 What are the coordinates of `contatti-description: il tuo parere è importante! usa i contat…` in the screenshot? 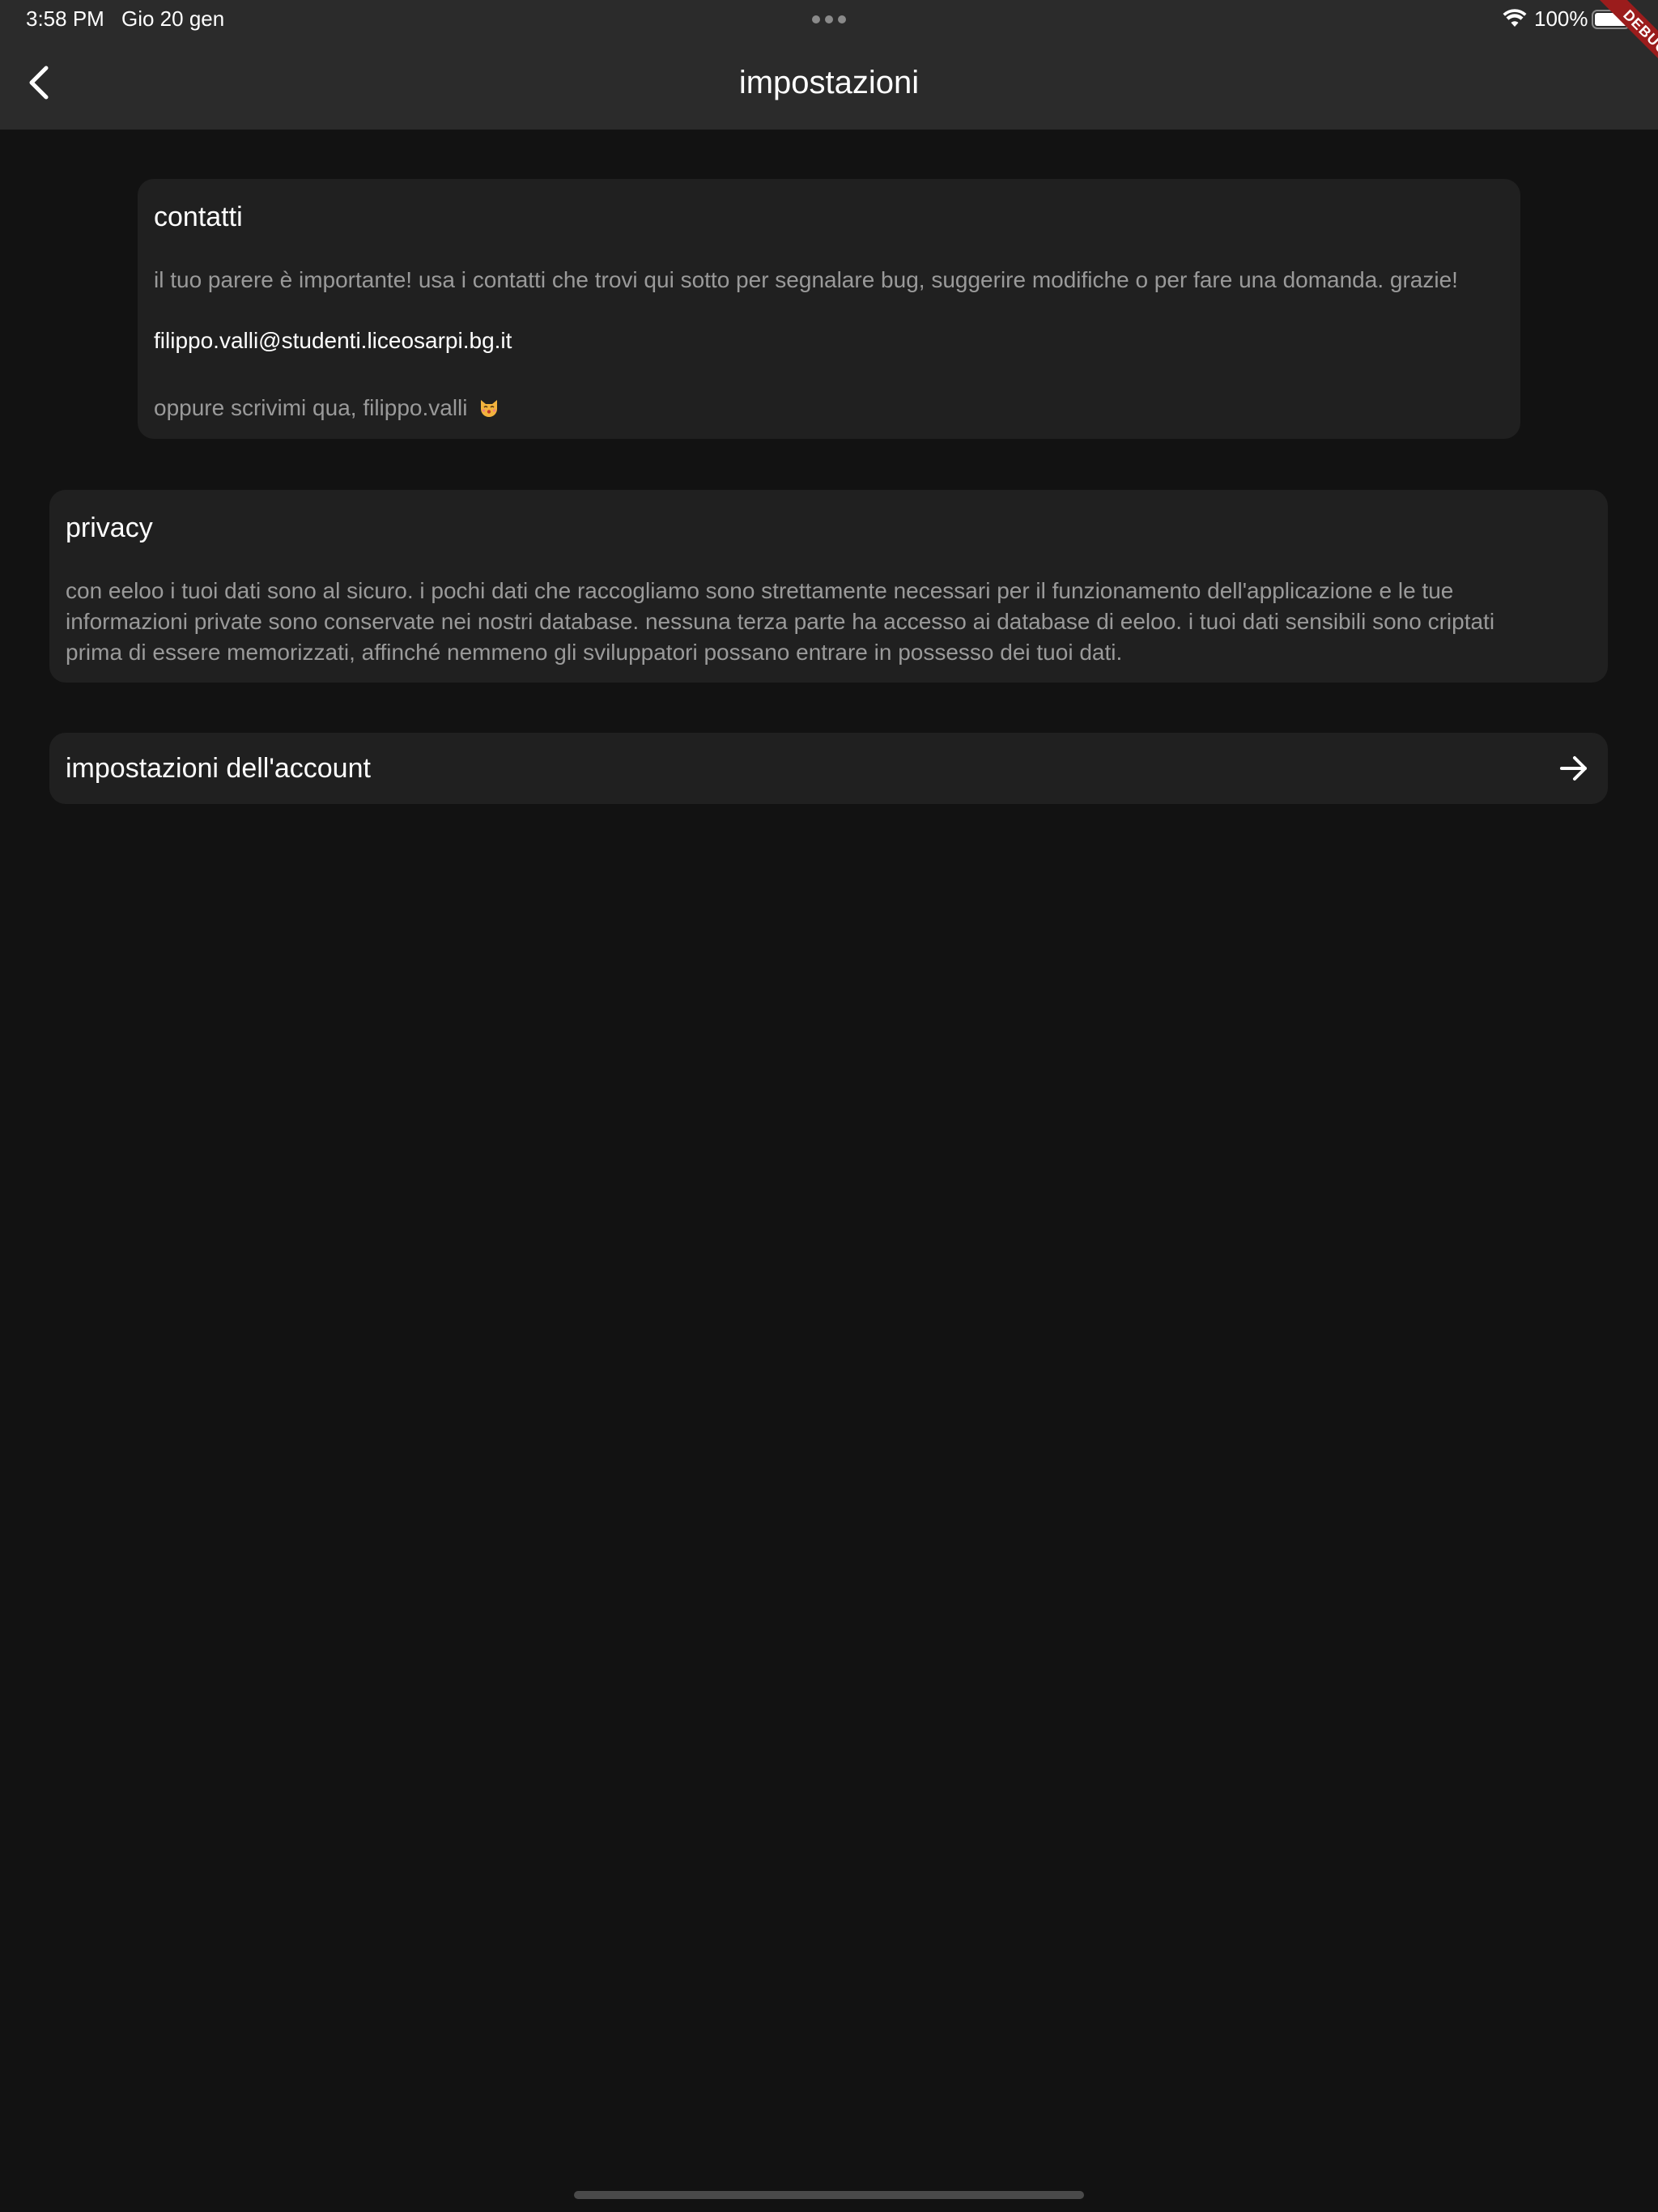 It's located at (806, 280).